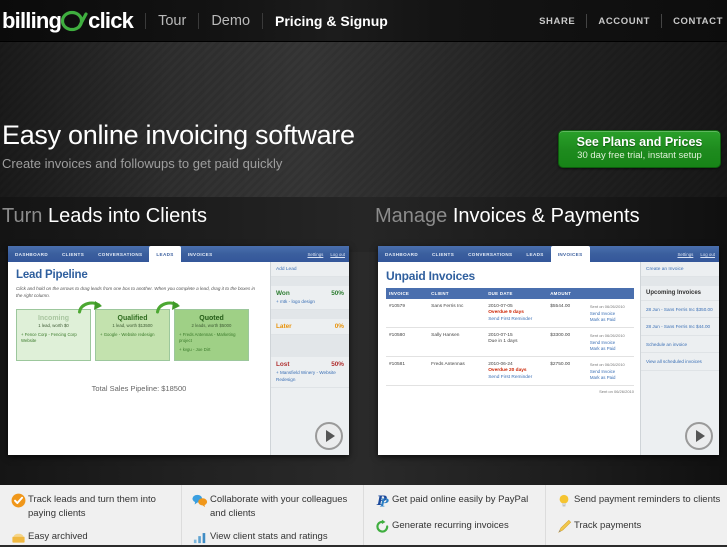 Image resolution: width=727 pixels, height=547 pixels. I want to click on archive-icon, so click(18, 538).